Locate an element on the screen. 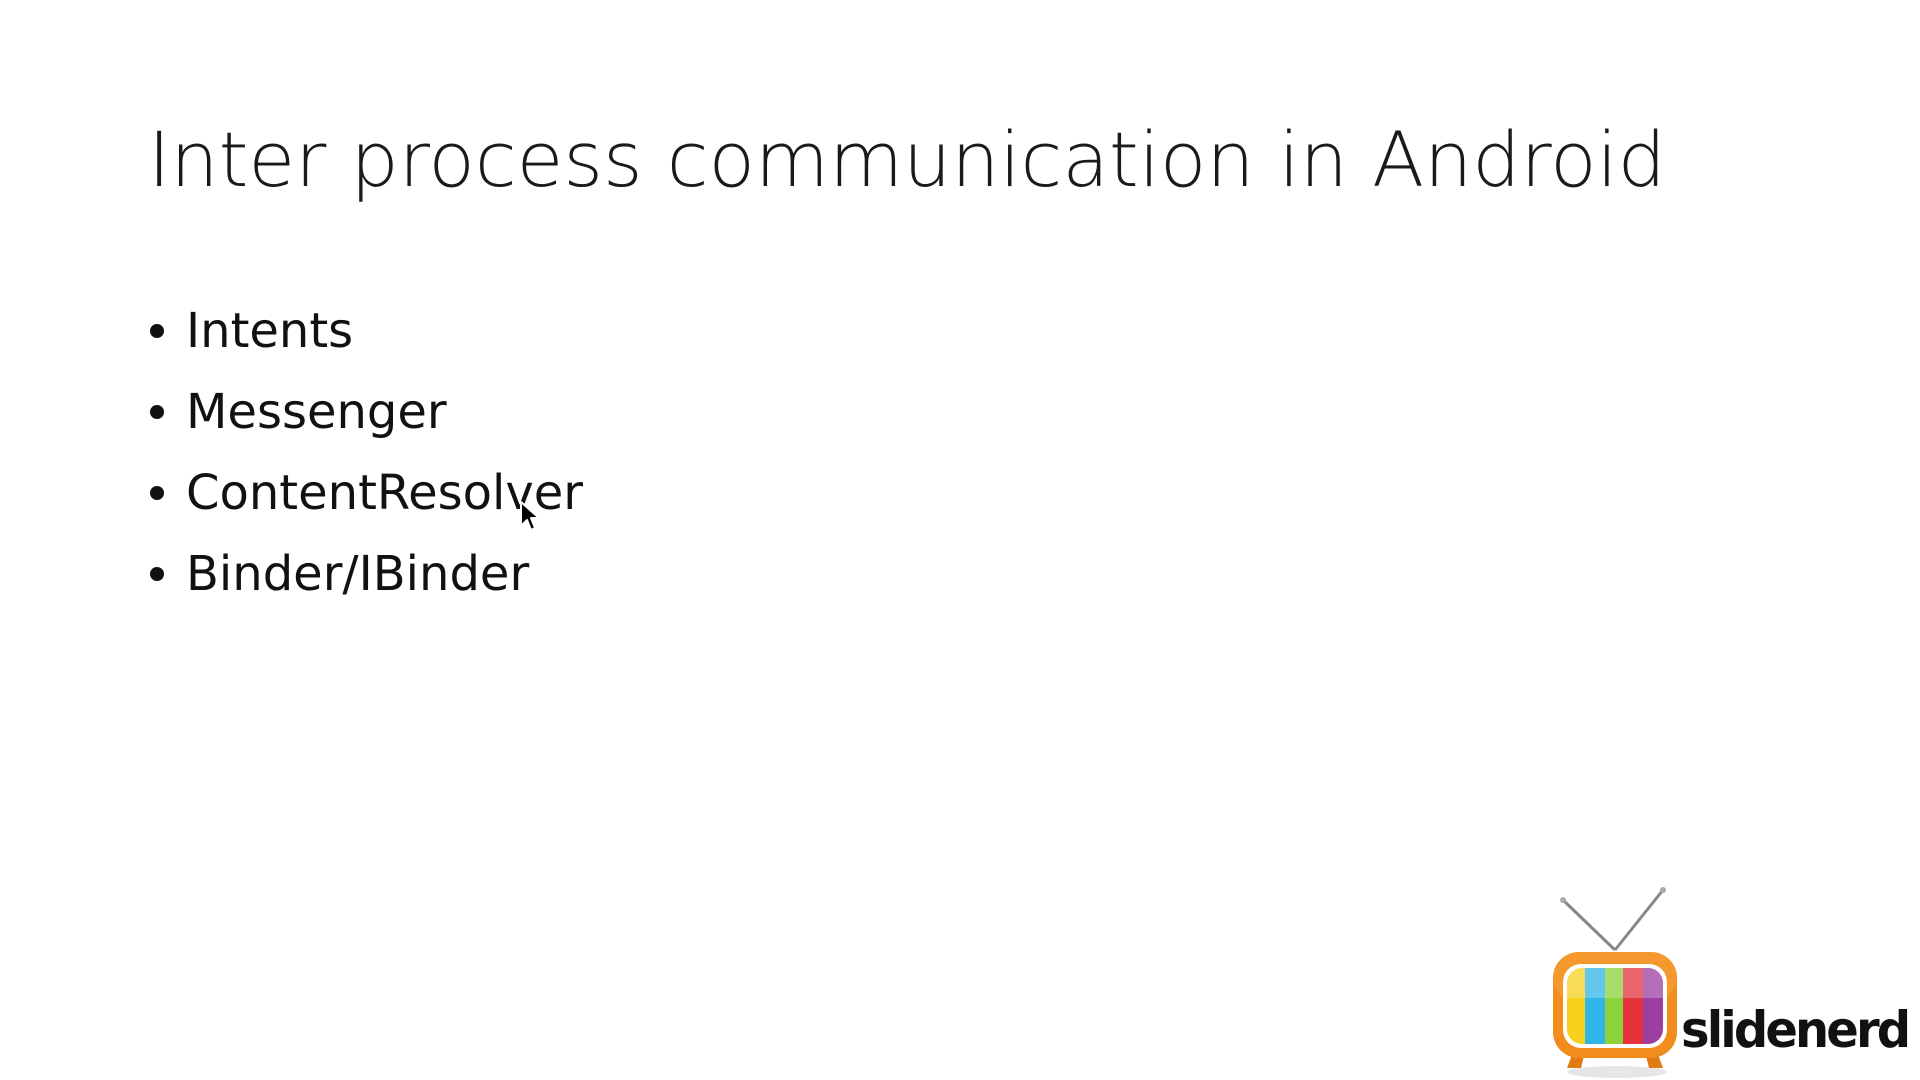 Image resolution: width=1920 pixels, height=1080 pixels. logo-text: slidenerd is located at coordinates (1796, 1030).